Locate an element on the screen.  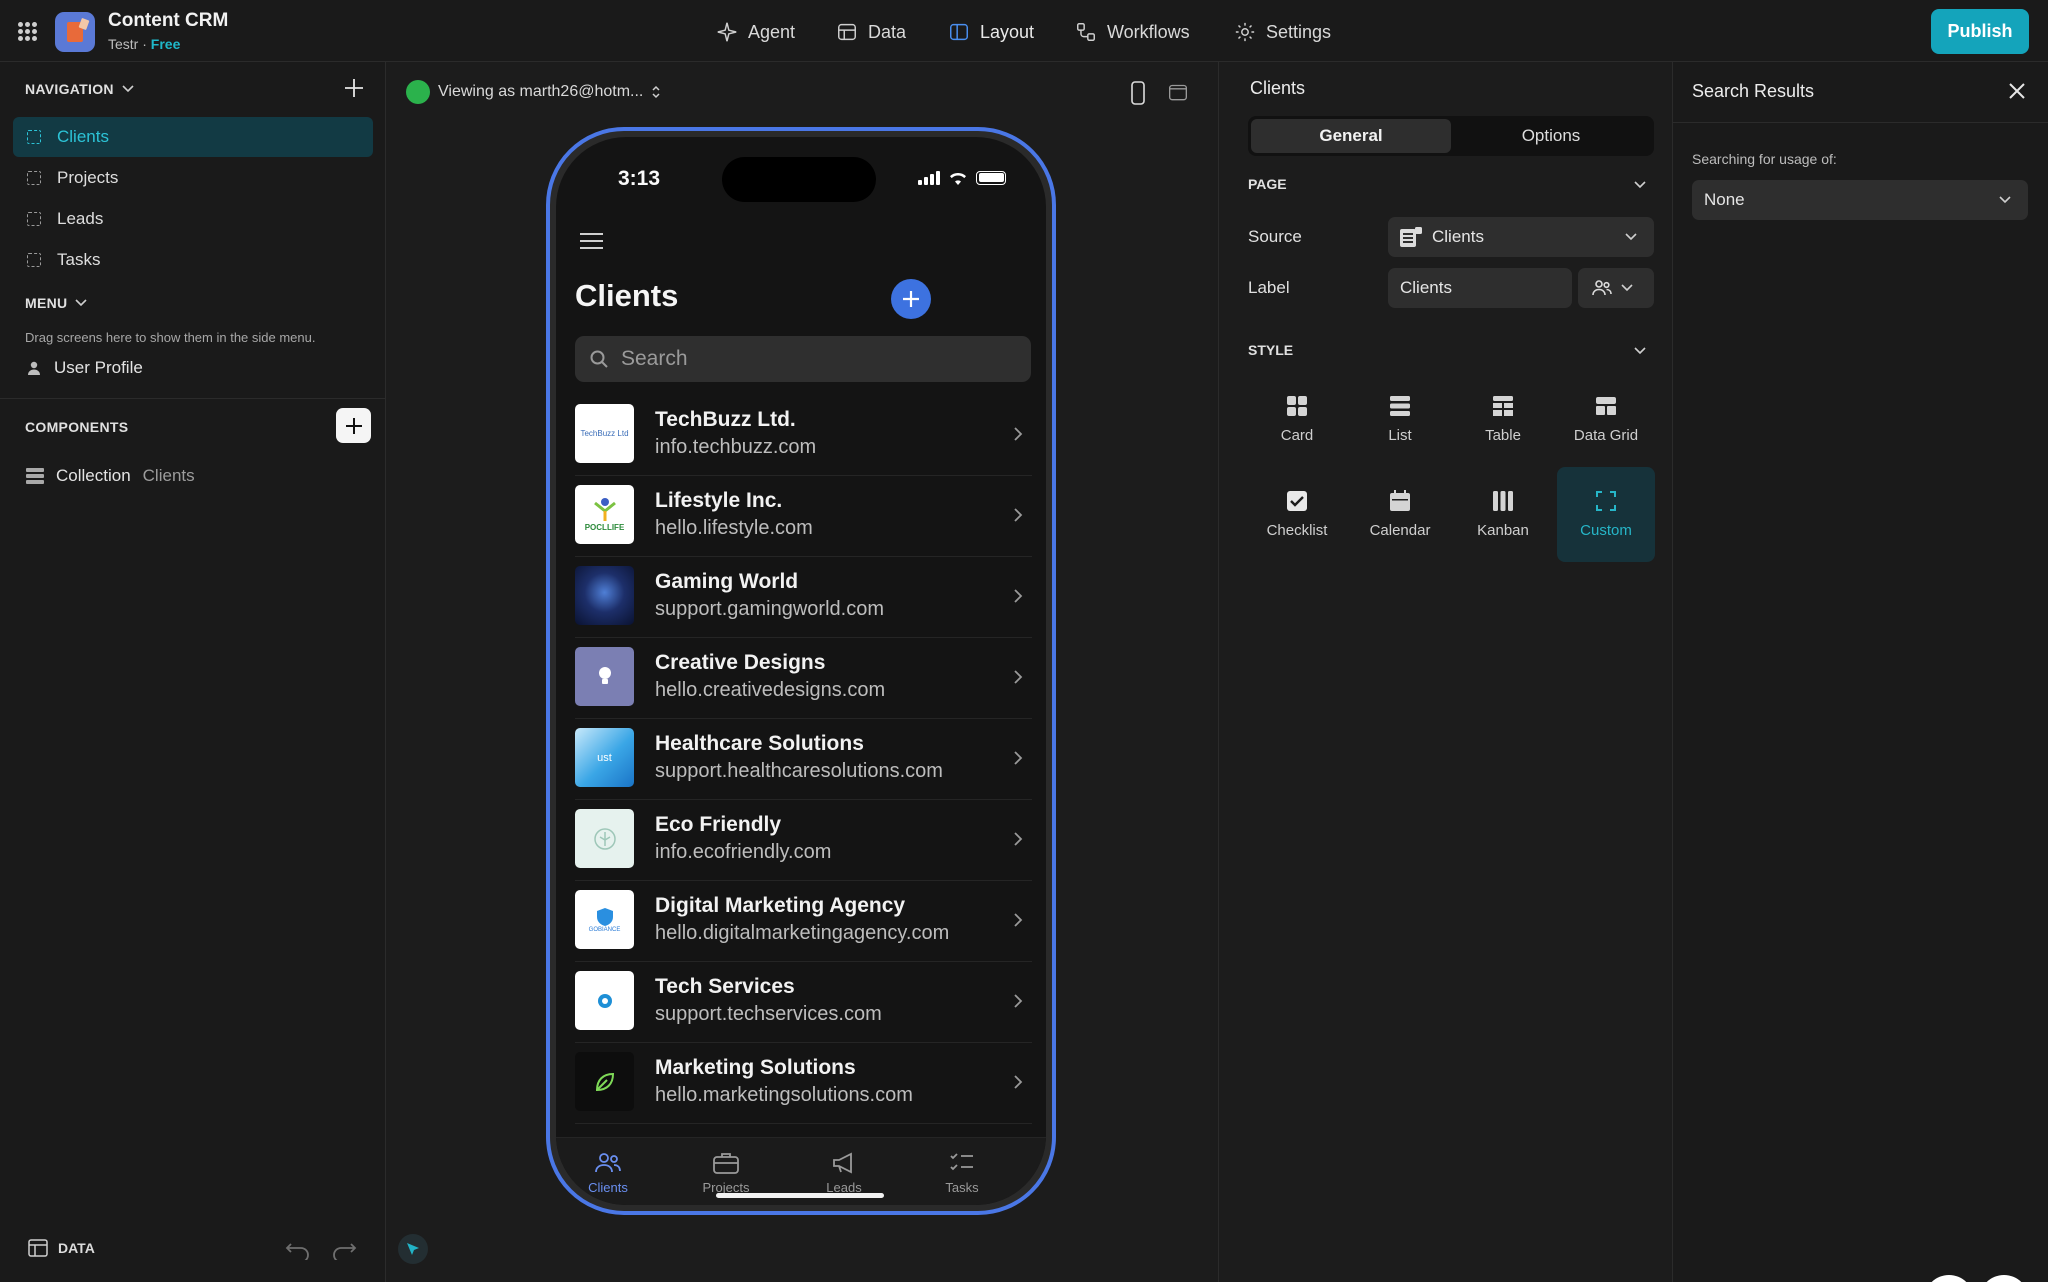
topnav-agent-label: Agent is located at coordinates (772, 31).